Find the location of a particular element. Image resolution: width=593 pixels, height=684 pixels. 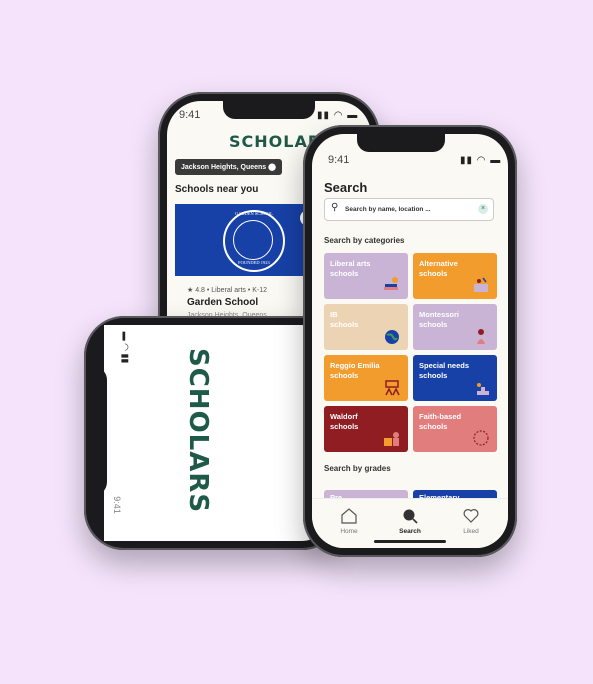

seal-top-text: GARDEN SCHOOL is located at coordinates (254, 213).